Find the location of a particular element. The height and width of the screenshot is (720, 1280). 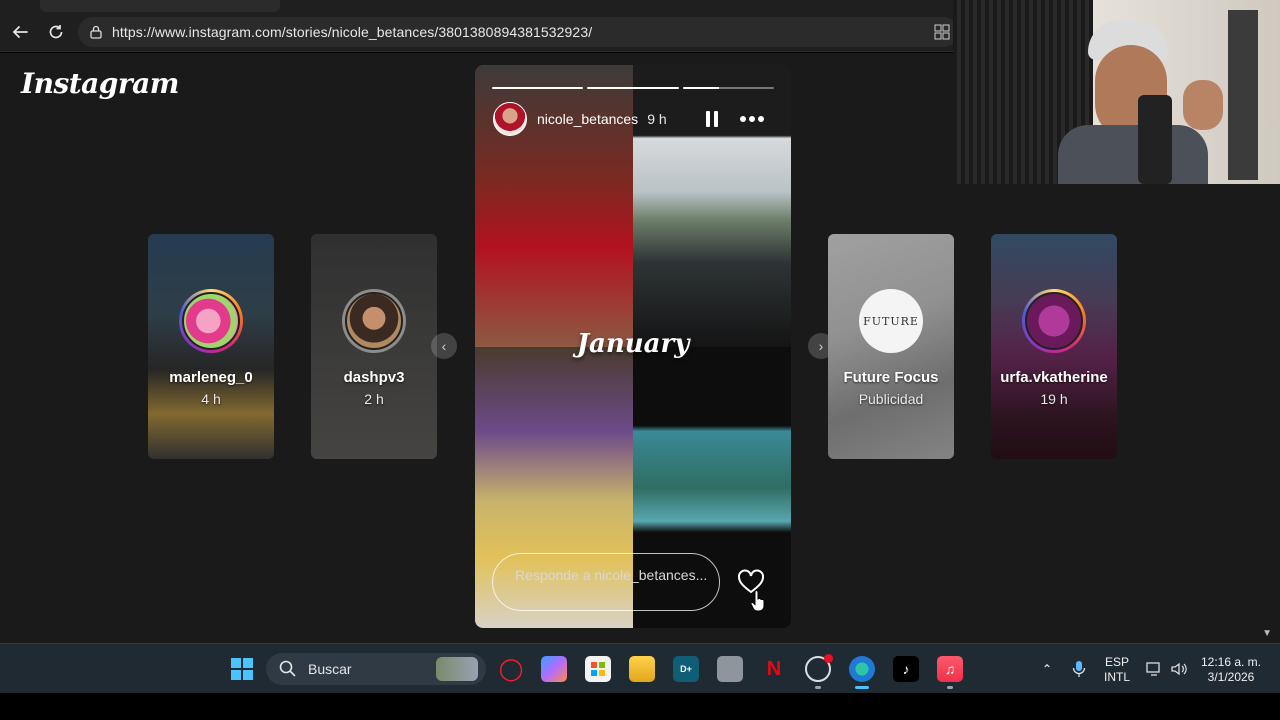

story-header: nicole_betances 9 h is located at coordinates (633, 119).